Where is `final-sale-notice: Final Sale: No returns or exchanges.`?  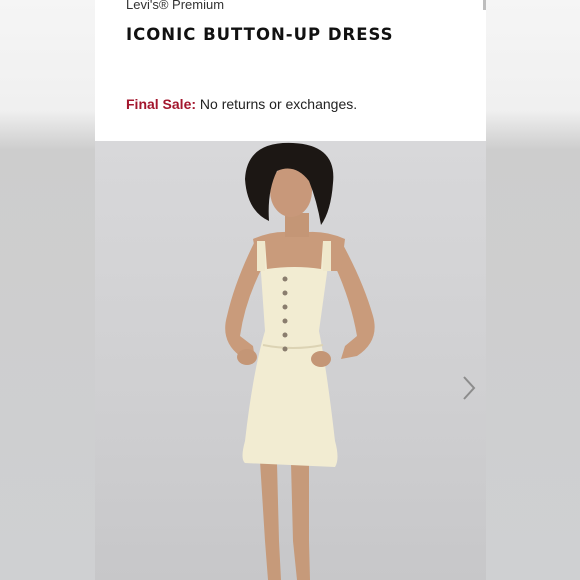 final-sale-notice: Final Sale: No returns or exchanges. is located at coordinates (241, 104).